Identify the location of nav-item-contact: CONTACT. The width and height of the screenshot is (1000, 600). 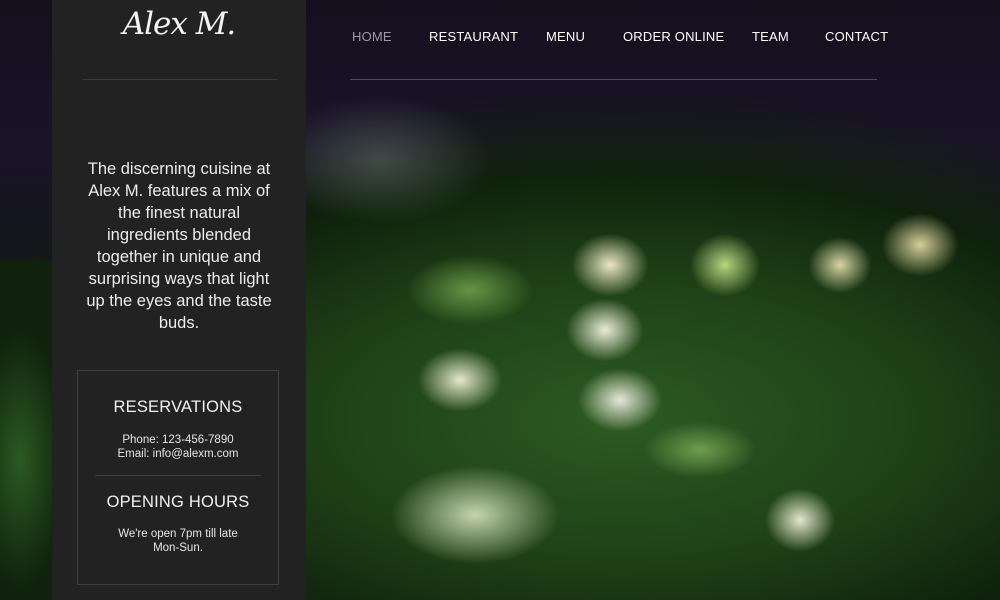
(856, 37).